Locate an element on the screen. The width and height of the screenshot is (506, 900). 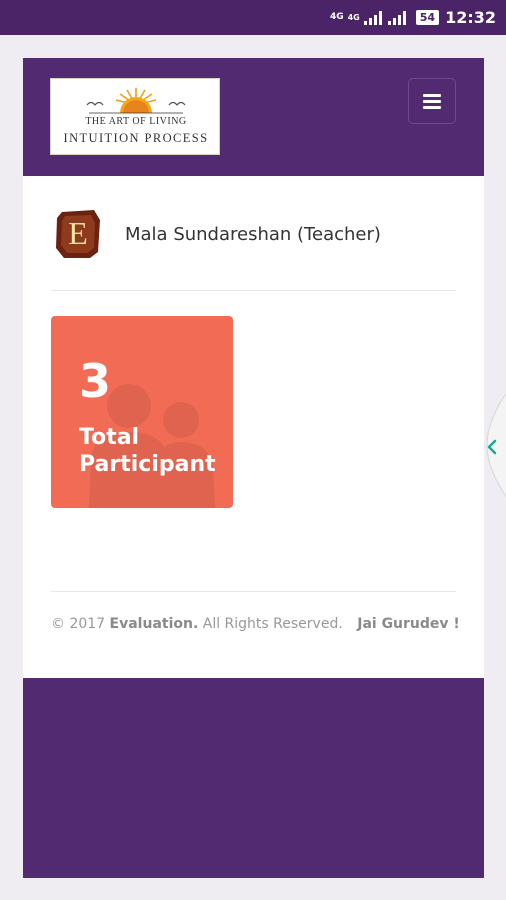
edge-drawer-handle is located at coordinates (492, 445).